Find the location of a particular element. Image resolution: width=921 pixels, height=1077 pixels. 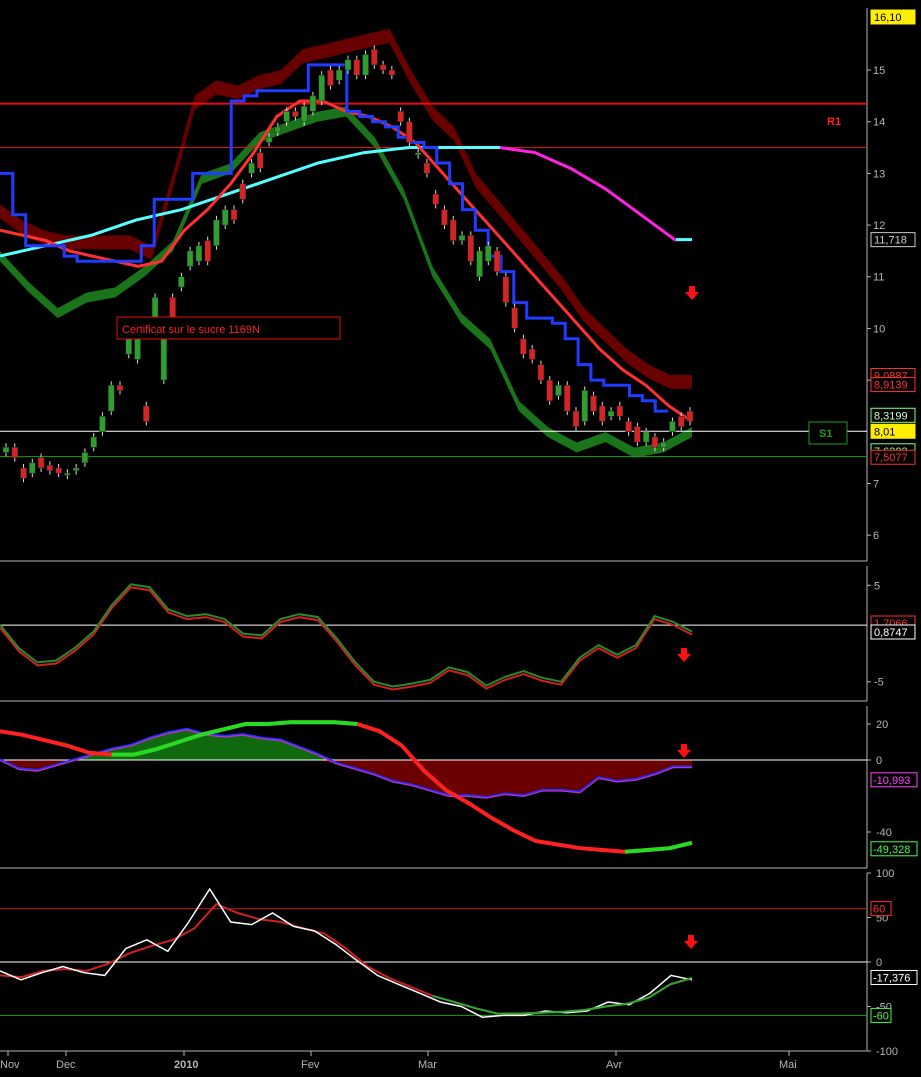

value-label: -60 is located at coordinates (881, 1016).